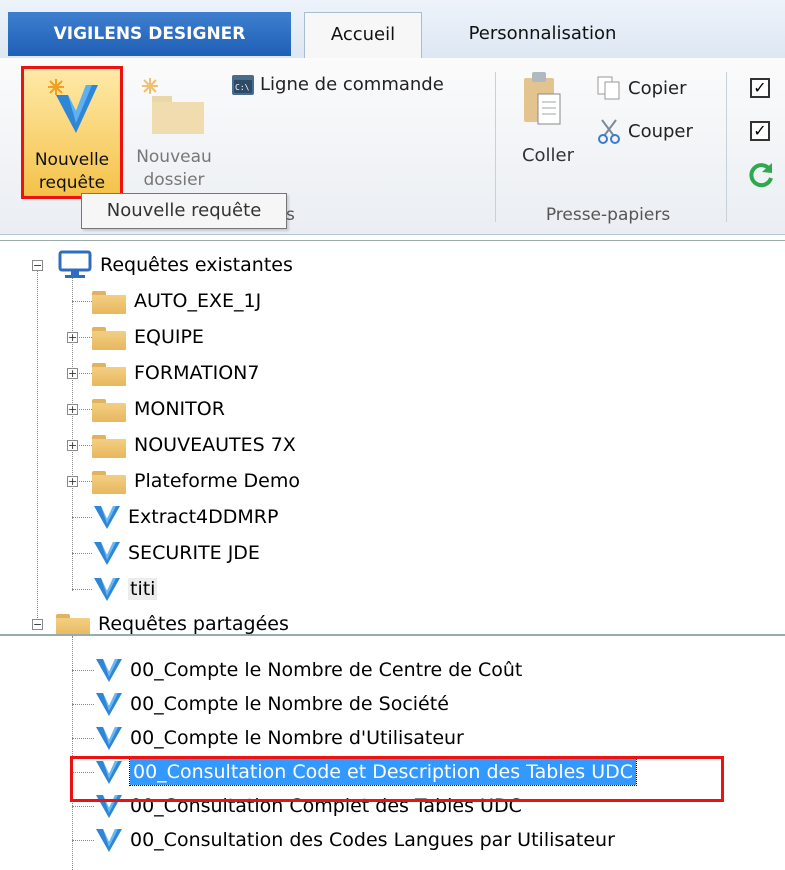 The image size is (785, 870). What do you see at coordinates (290, 215) in the screenshot?
I see `group-label-partial: s` at bounding box center [290, 215].